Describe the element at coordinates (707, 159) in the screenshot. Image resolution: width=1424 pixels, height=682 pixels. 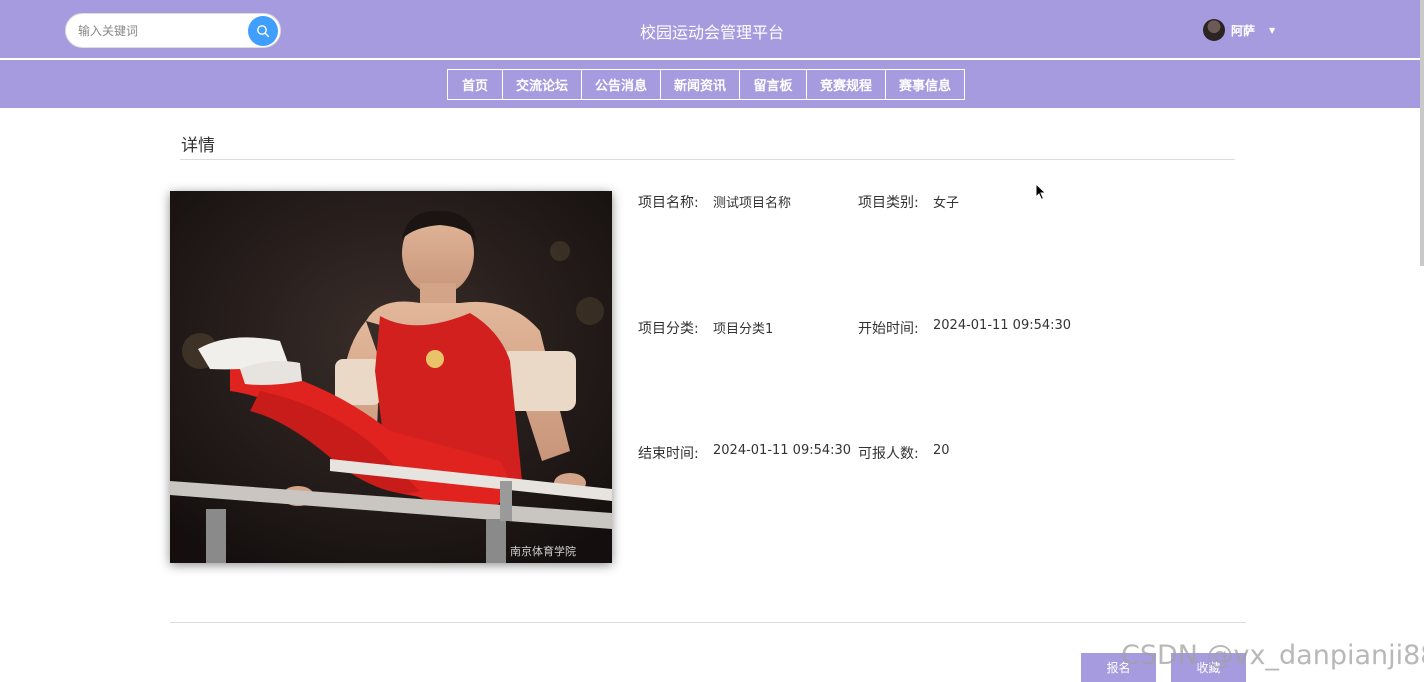
I see `title-divider` at that location.